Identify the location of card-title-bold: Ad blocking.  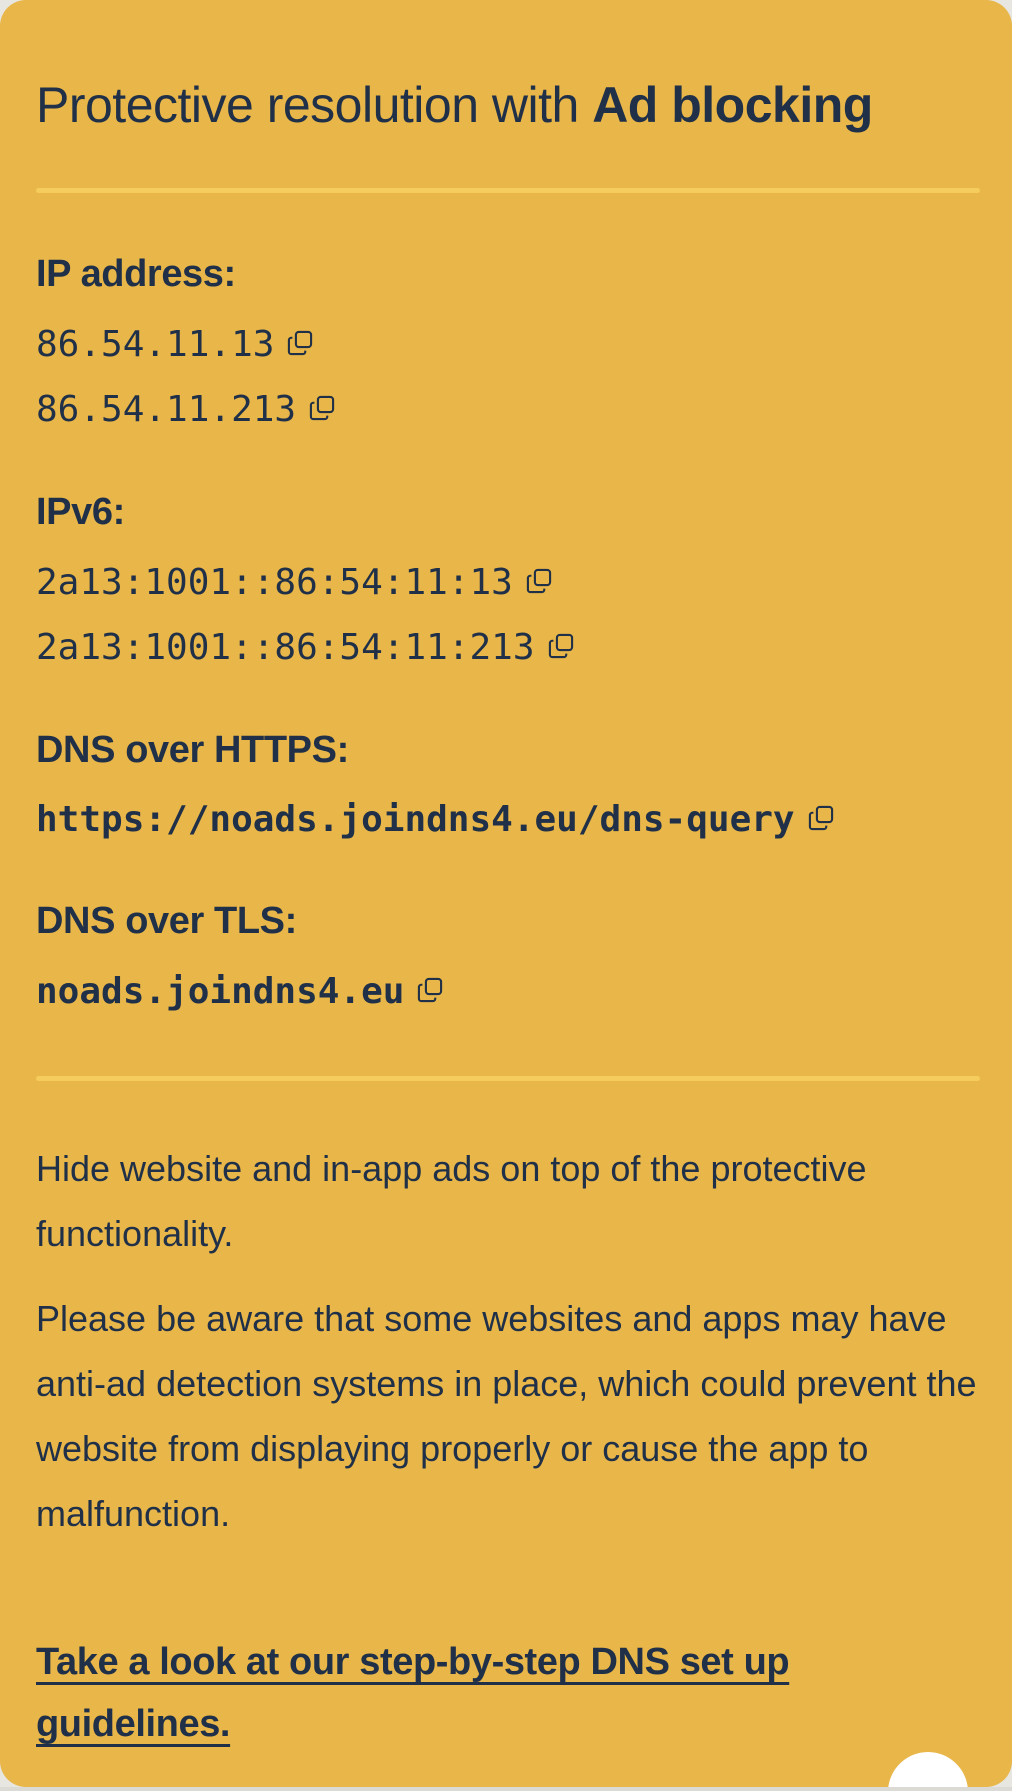
(732, 105).